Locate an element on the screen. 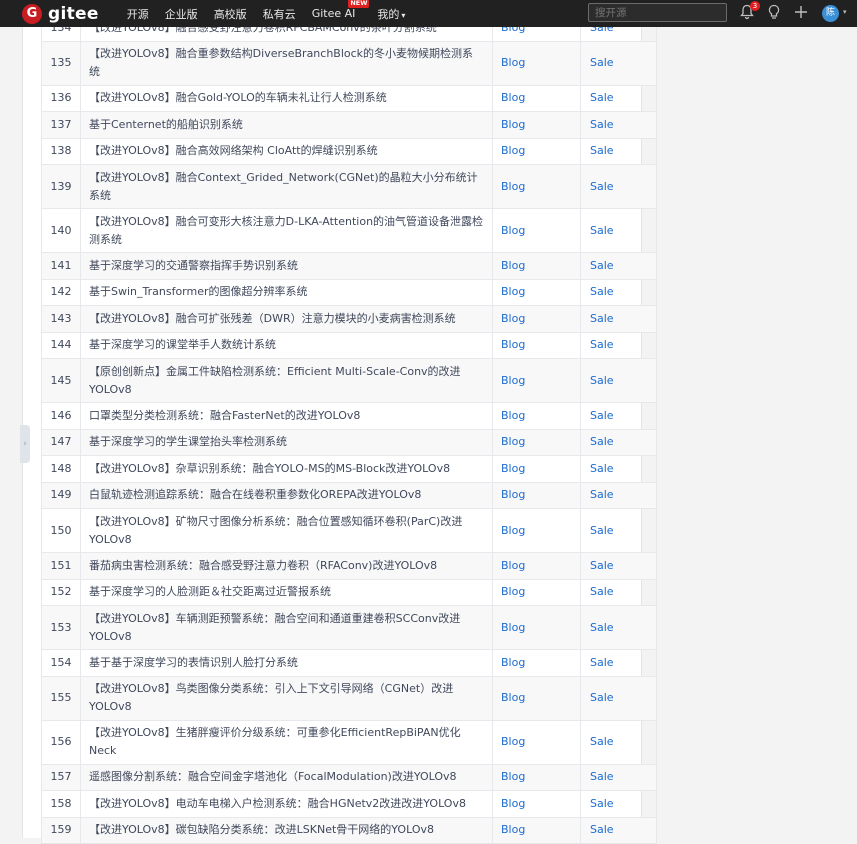  chevron-right-icon: › is located at coordinates (25, 444).